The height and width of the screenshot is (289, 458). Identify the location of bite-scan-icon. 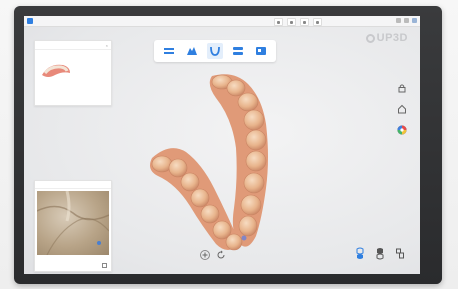
(400, 253).